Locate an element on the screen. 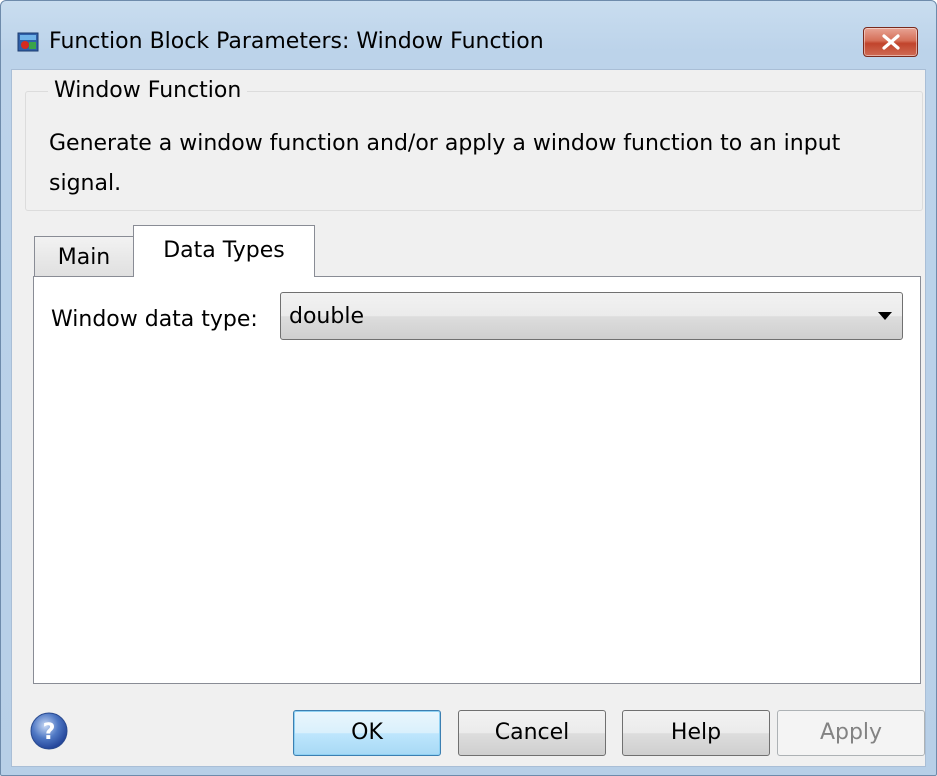 The height and width of the screenshot is (776, 937). window-data-type-label: Window data type: is located at coordinates (154, 319).